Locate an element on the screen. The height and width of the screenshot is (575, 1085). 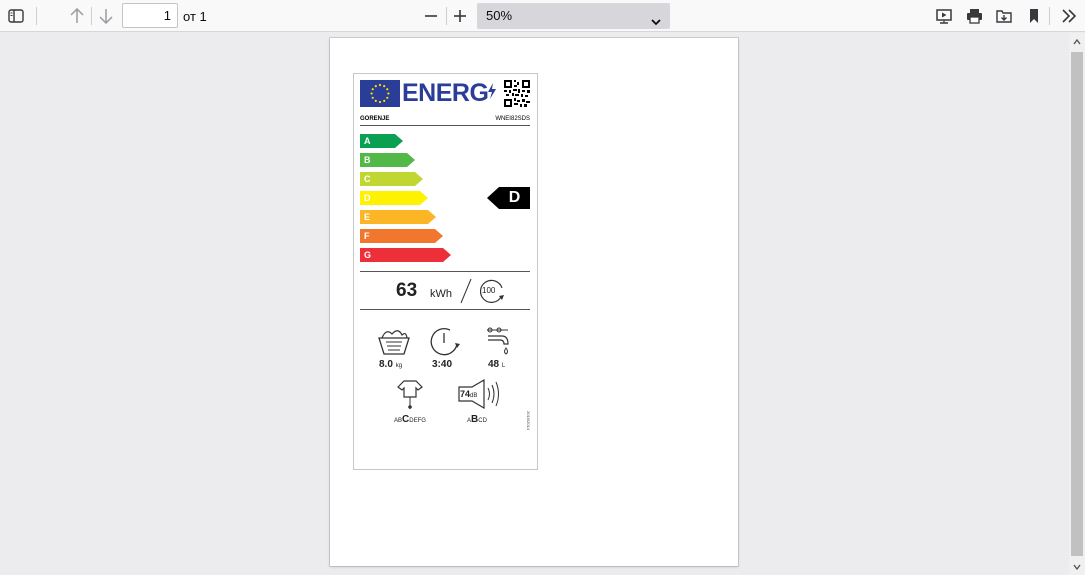
presentation-mode-button is located at coordinates (944, 16).